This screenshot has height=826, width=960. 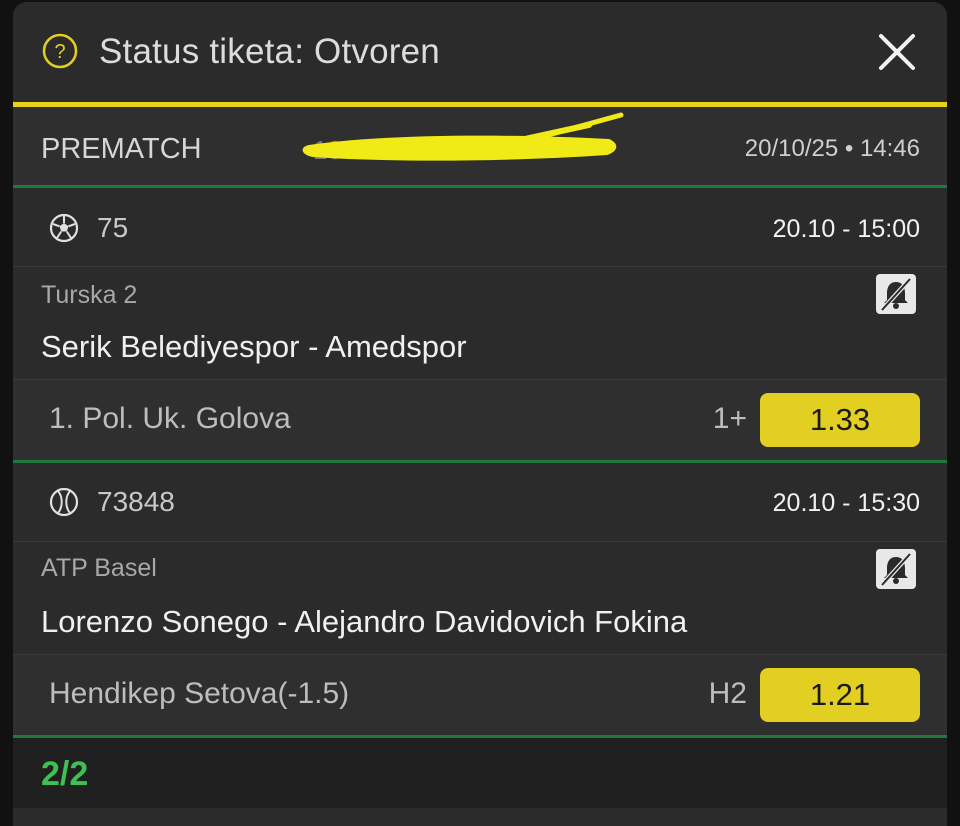 What do you see at coordinates (840, 420) in the screenshot?
I see `odd-button: 1.33` at bounding box center [840, 420].